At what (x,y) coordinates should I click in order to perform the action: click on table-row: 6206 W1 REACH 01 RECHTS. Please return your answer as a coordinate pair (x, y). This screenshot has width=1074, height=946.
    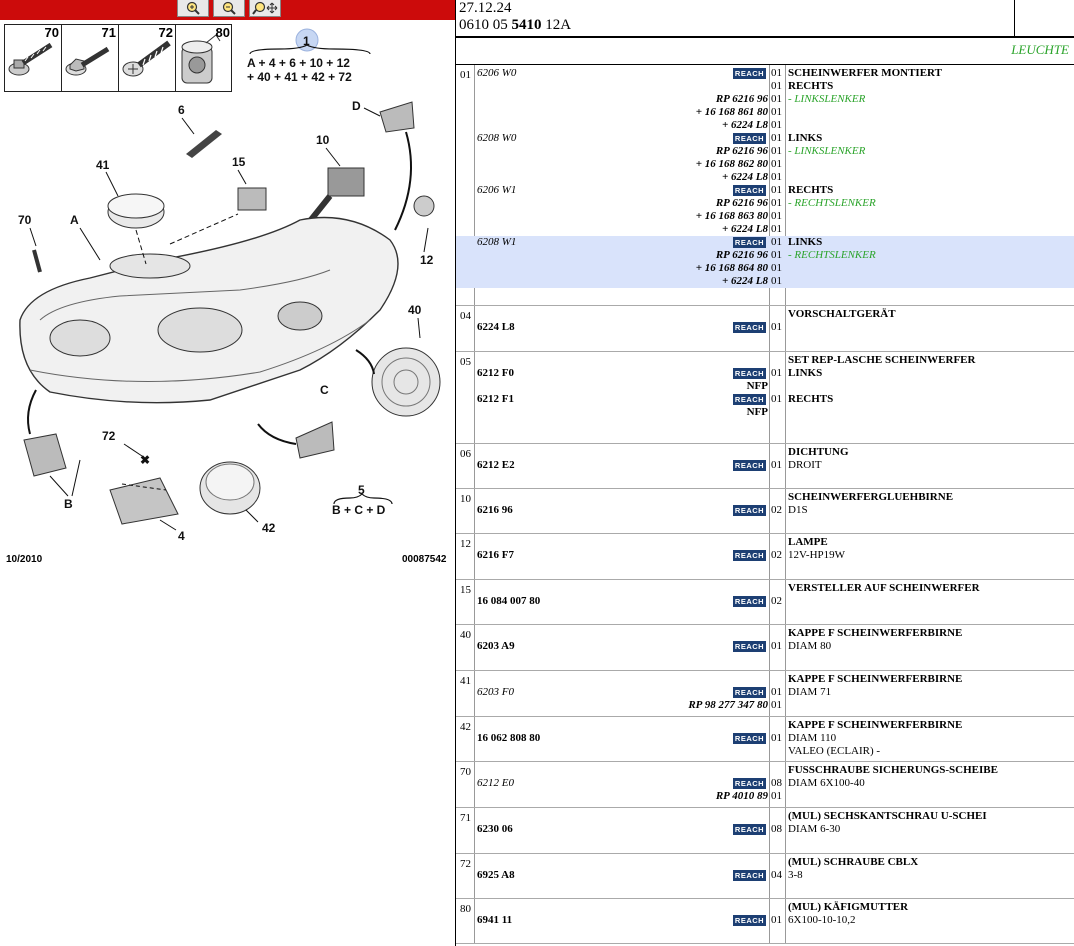
    Looking at the image, I should click on (765, 190).